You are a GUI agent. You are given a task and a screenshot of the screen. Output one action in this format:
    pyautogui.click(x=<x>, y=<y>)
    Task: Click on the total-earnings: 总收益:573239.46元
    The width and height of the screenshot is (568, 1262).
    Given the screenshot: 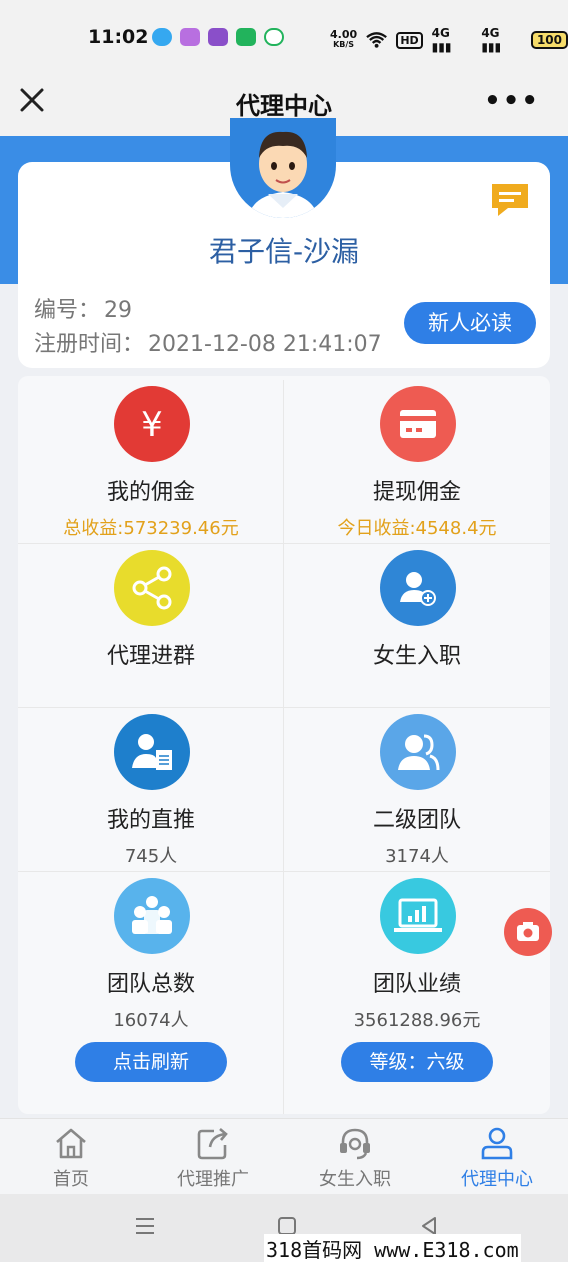 What is the action you would take?
    pyautogui.click(x=151, y=528)
    